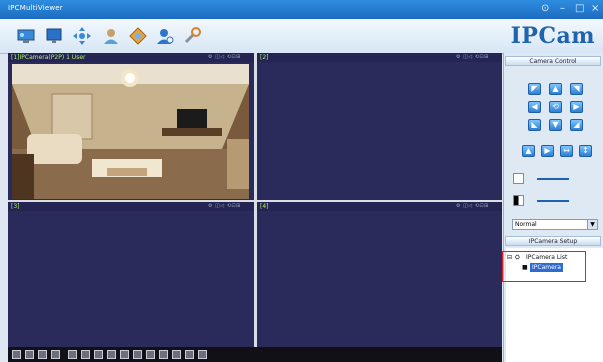  Describe the element at coordinates (595, 9) in the screenshot. I see `close-button: ×` at that location.